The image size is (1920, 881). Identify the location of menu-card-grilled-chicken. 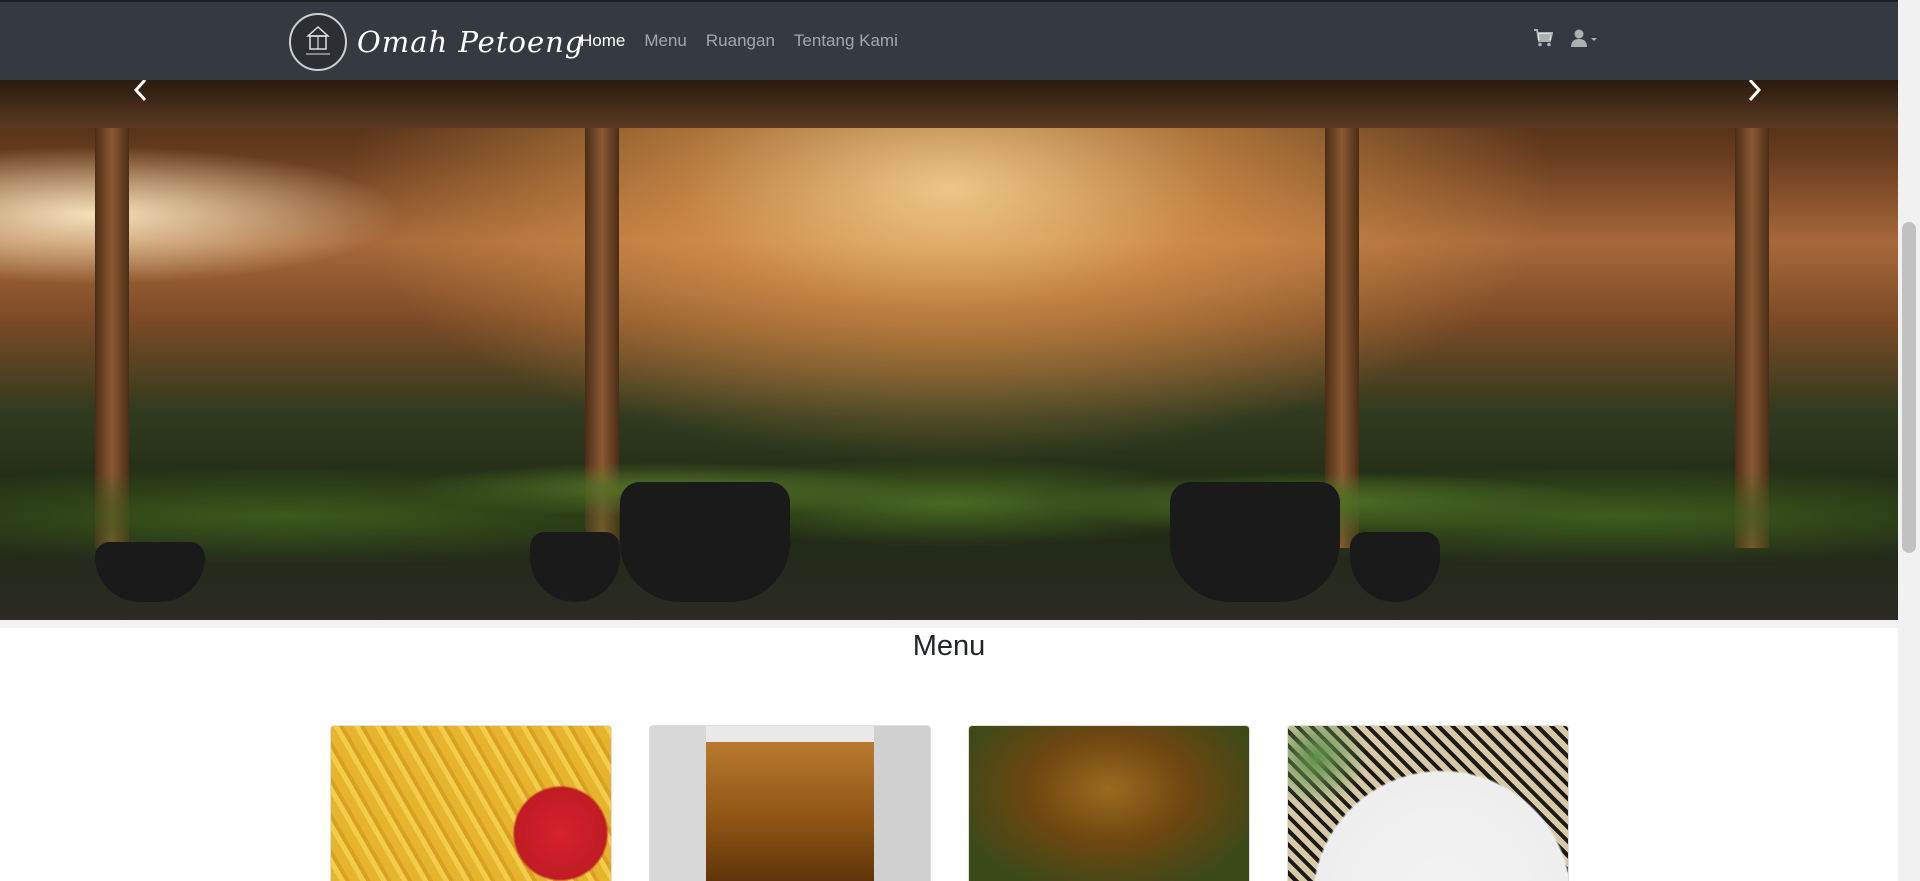
(1428, 803).